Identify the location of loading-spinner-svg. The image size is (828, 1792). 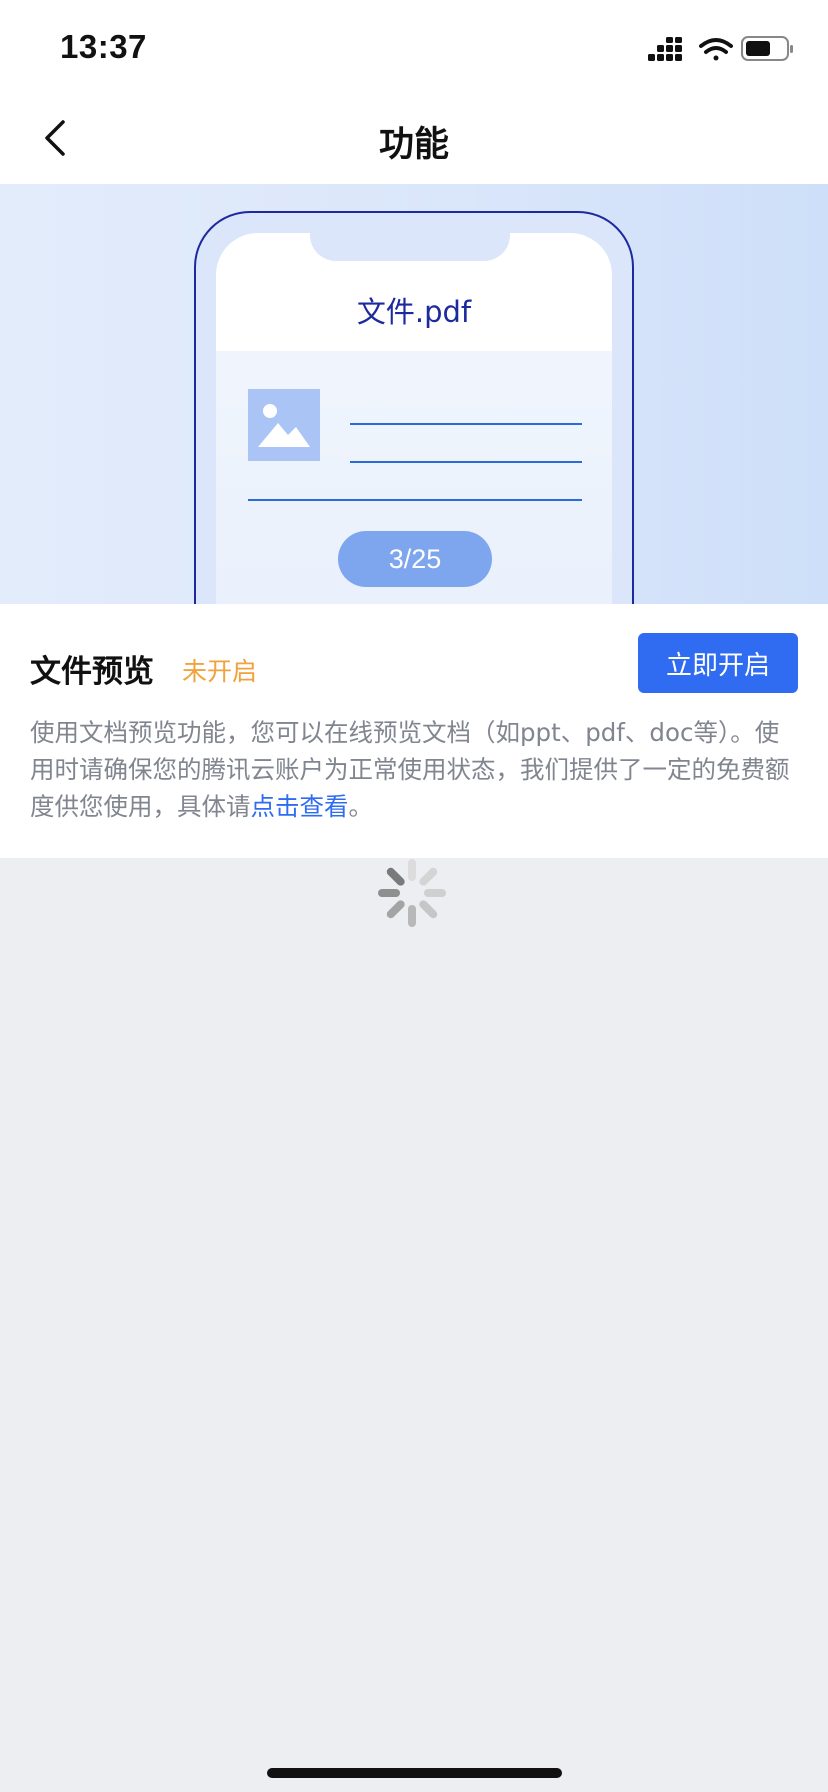
(412, 893).